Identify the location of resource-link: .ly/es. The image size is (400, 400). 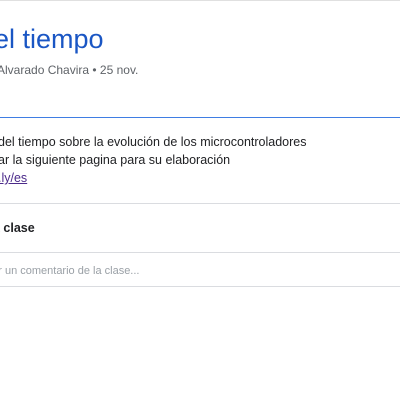
(13, 178).